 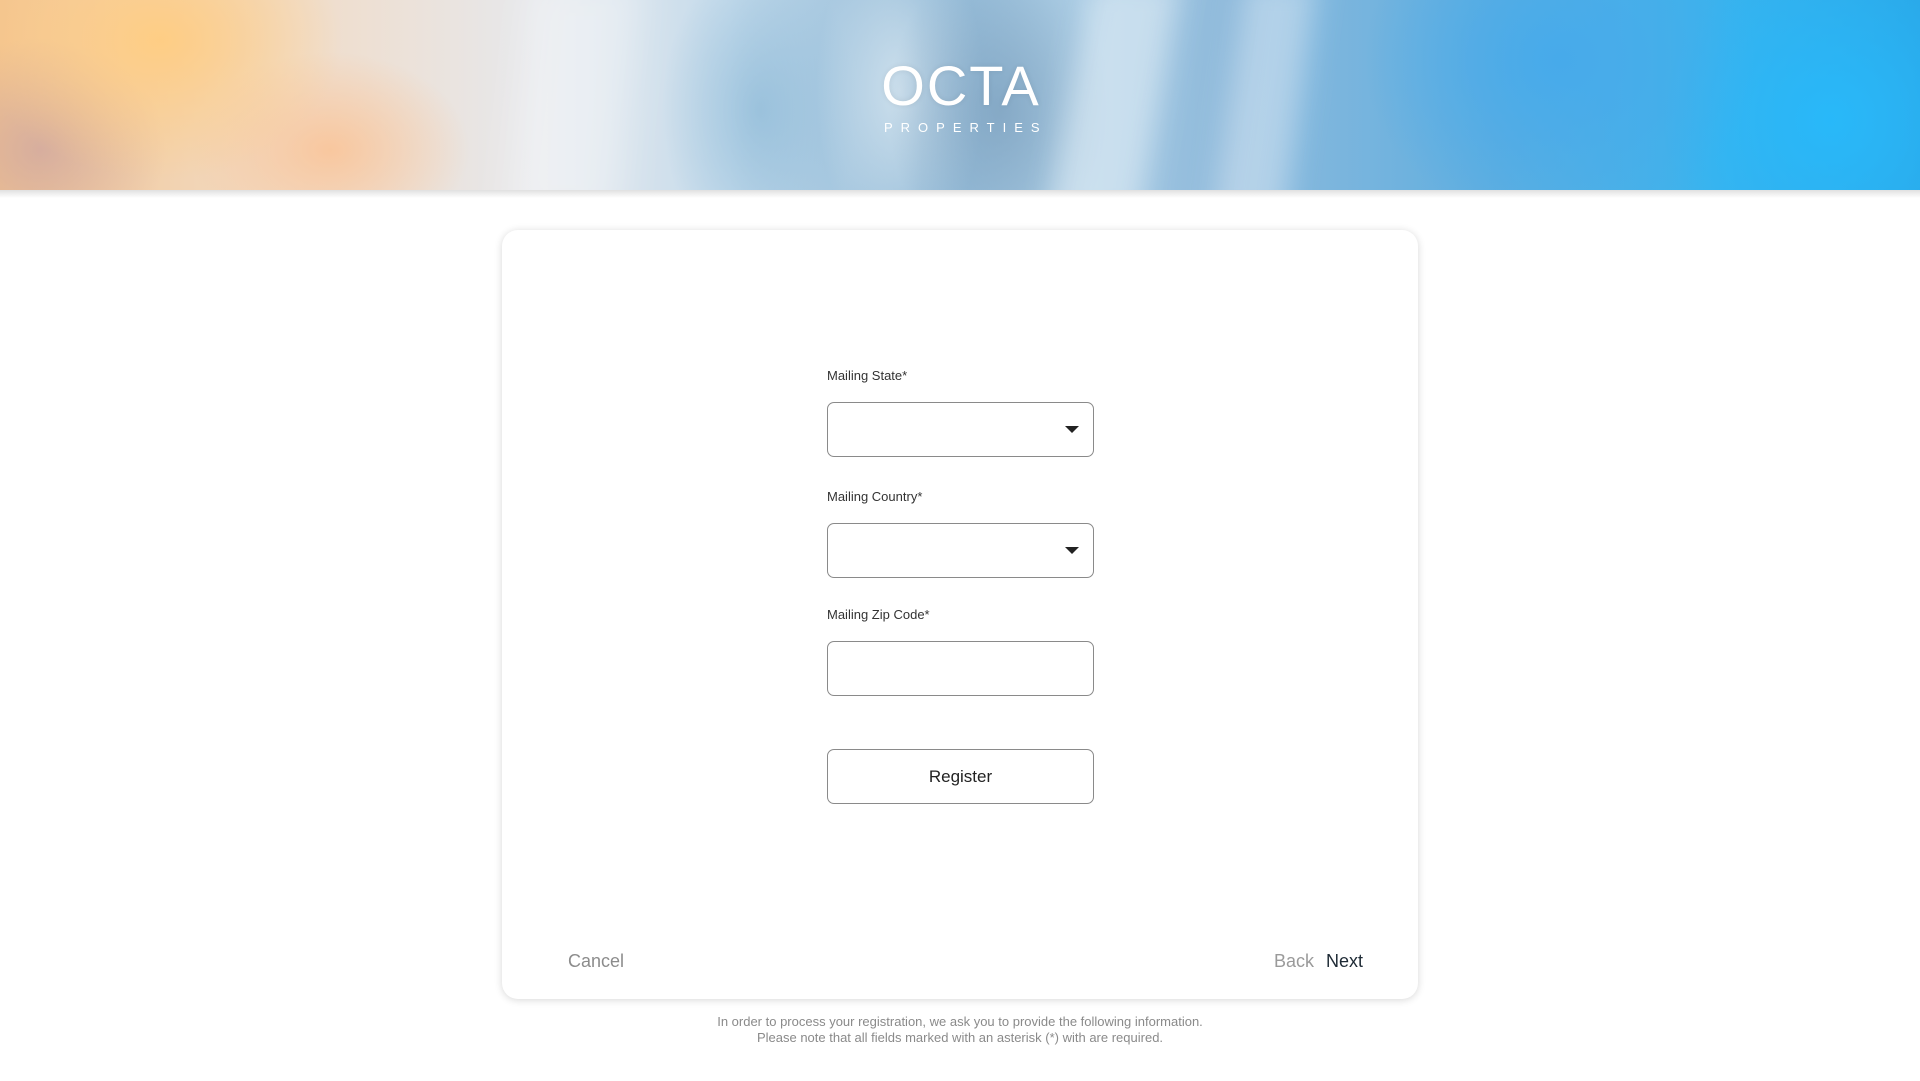 I want to click on back-button: Back, so click(x=1294, y=961).